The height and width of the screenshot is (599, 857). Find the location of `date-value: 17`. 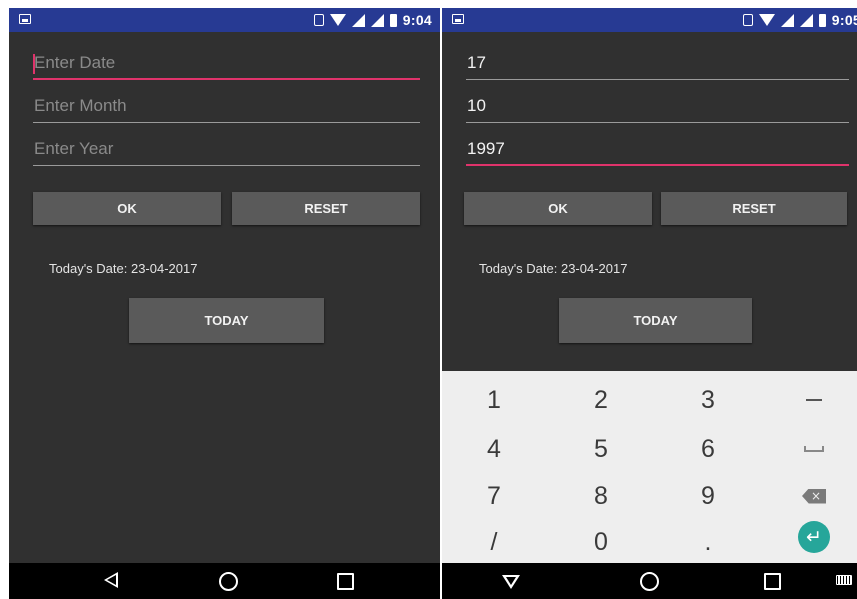

date-value: 17 is located at coordinates (476, 62).